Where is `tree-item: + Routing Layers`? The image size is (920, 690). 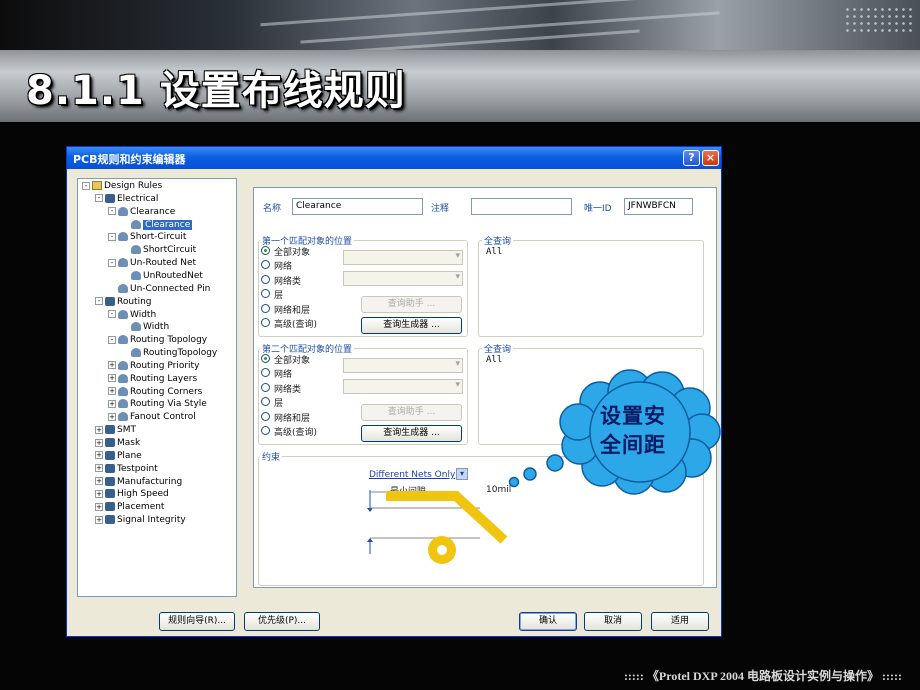 tree-item: + Routing Layers is located at coordinates (152, 379).